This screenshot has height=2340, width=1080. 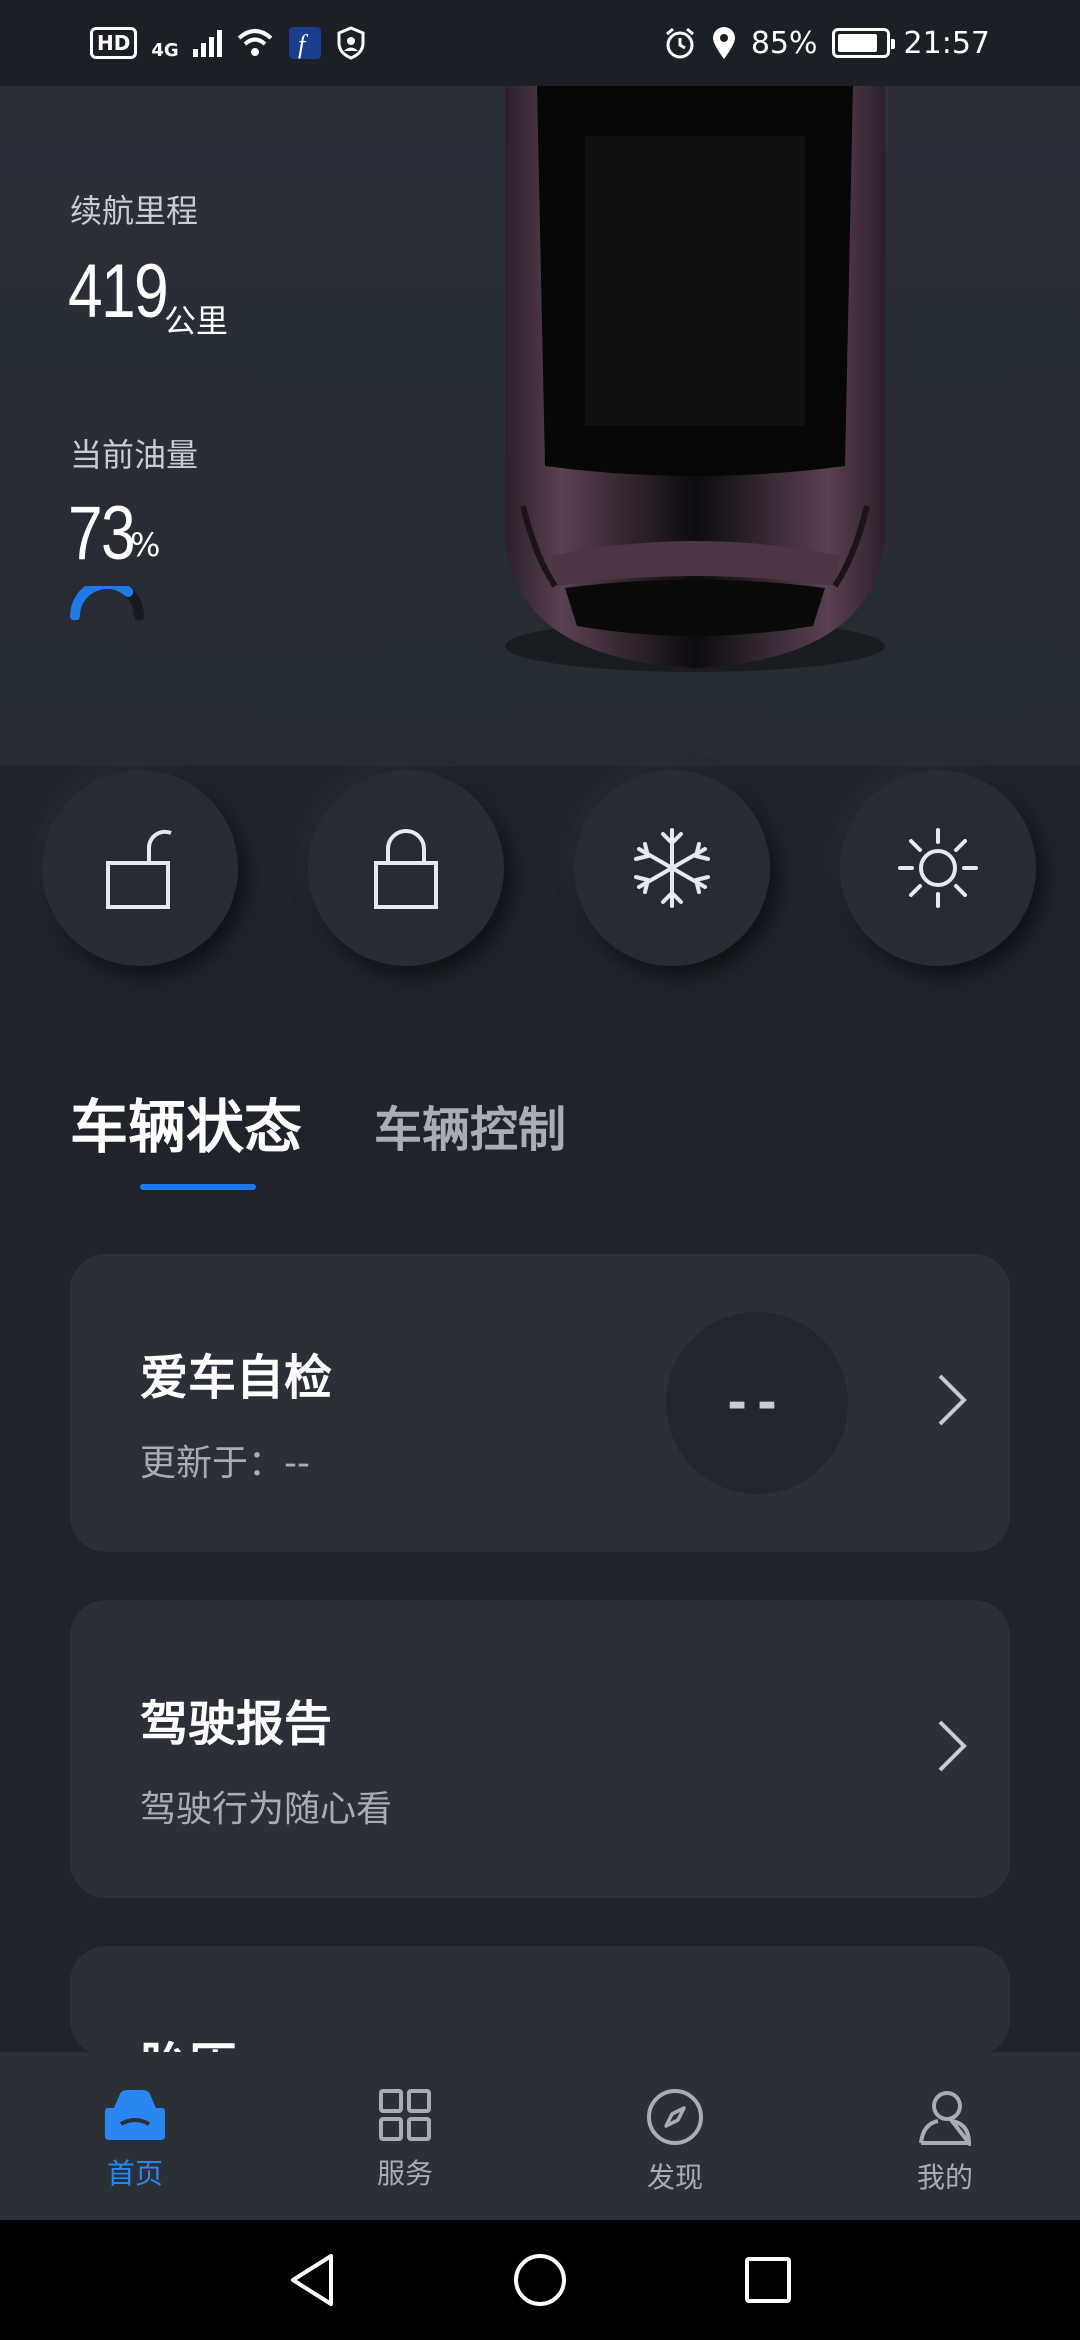 I want to click on ac-cool-button, so click(x=672, y=868).